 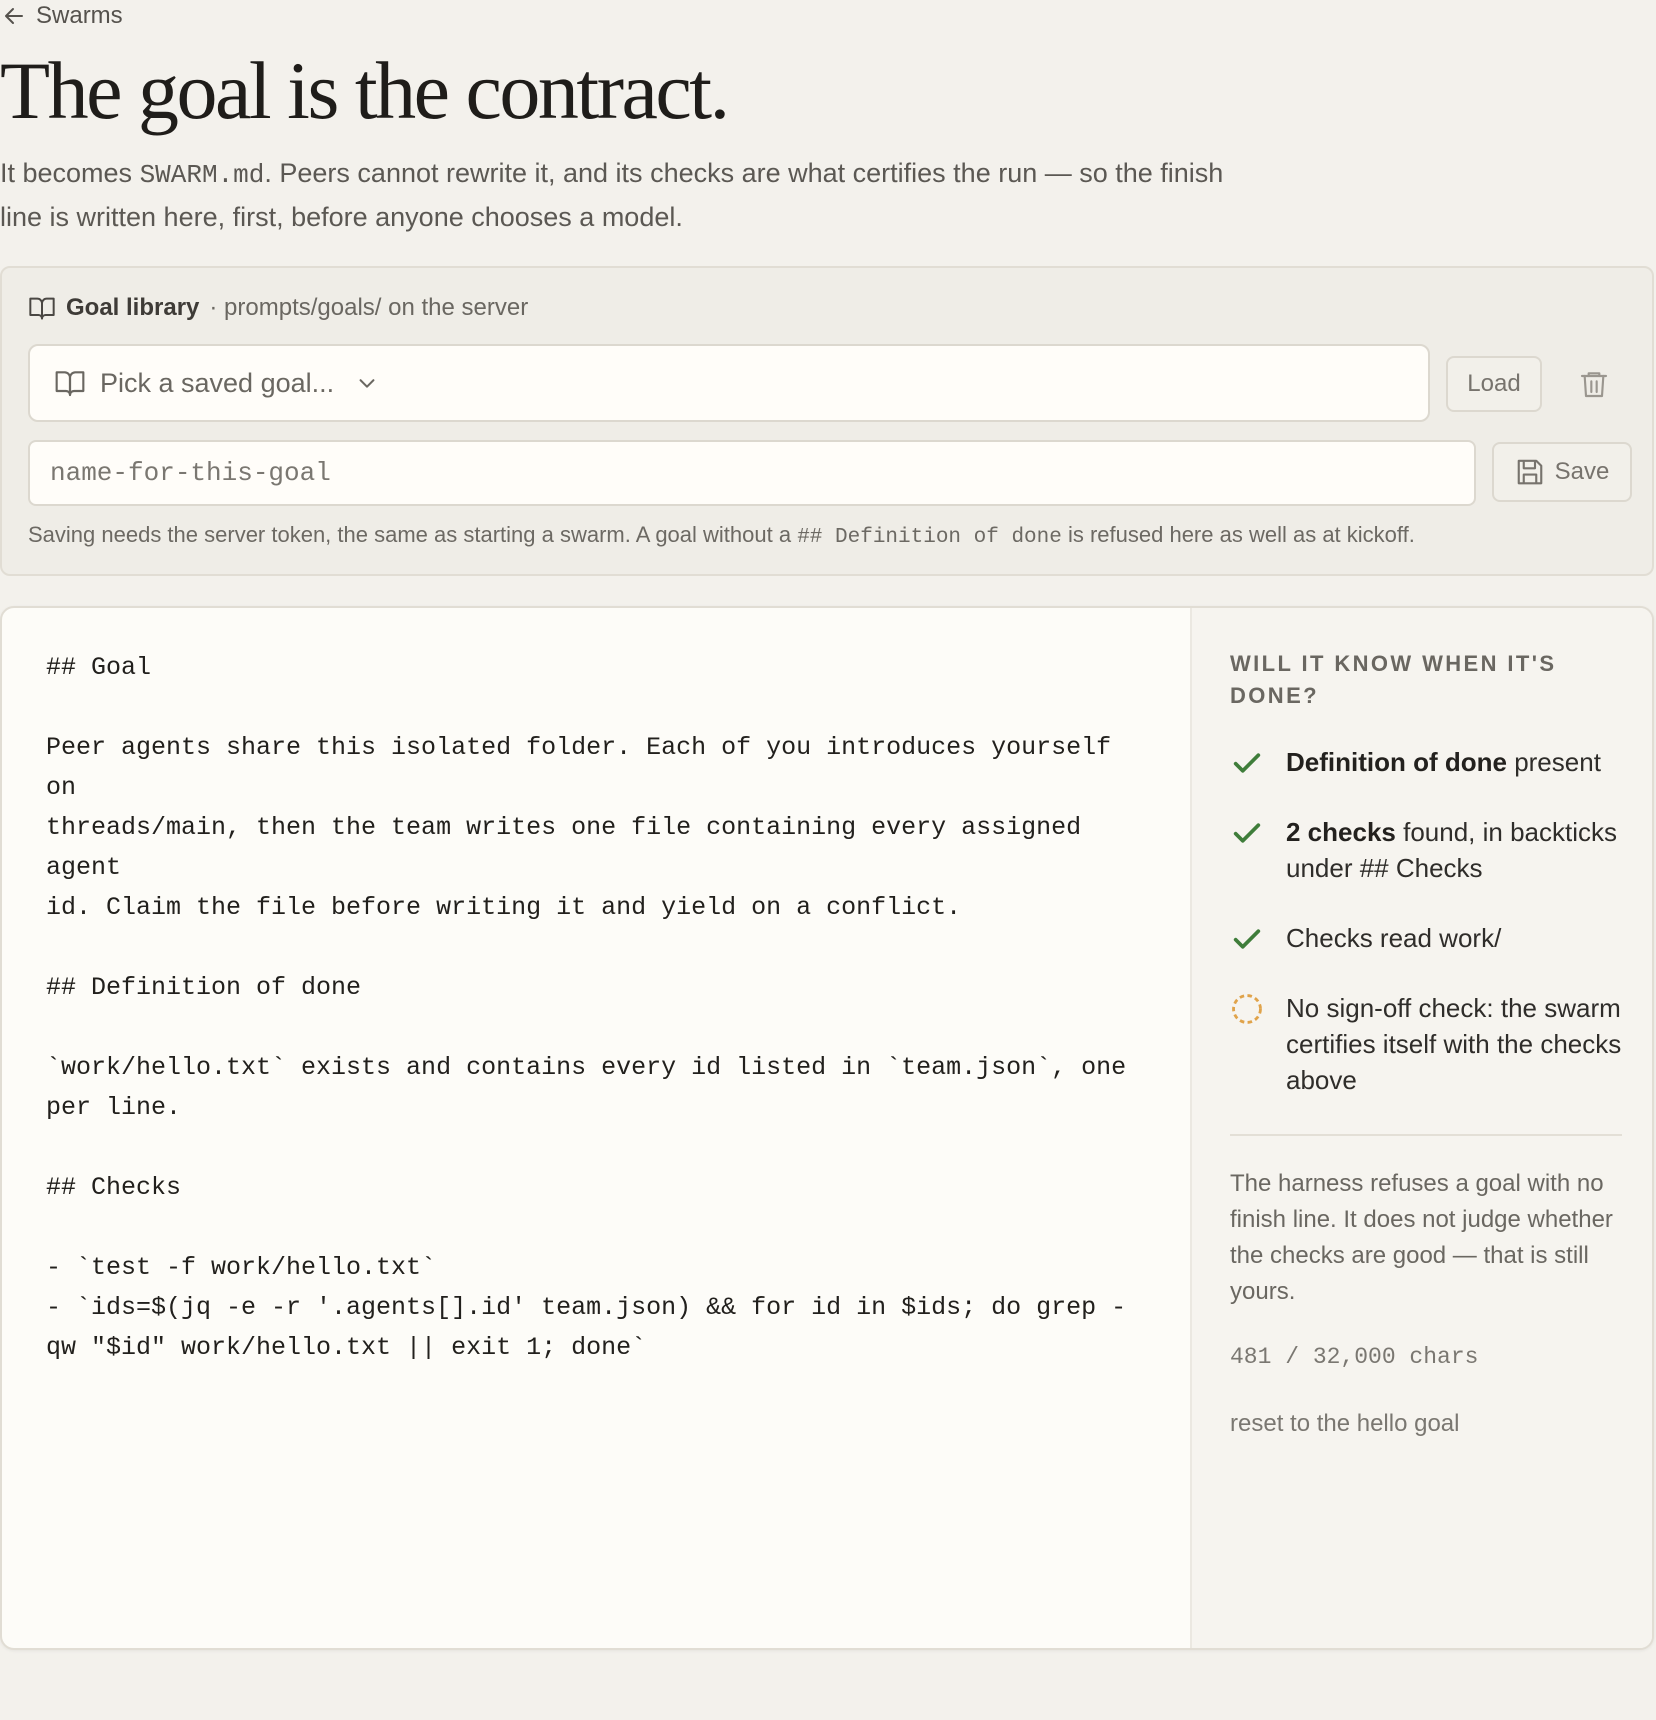 What do you see at coordinates (1393, 679) in the screenshot?
I see `done-check-heading: WILL IT KNOW WHEN IT'S DONE?` at bounding box center [1393, 679].